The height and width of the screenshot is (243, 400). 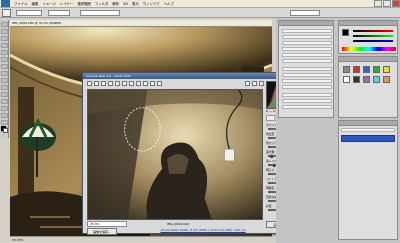 I want to click on menu-select: 選択範囲, so click(x=84, y=3).